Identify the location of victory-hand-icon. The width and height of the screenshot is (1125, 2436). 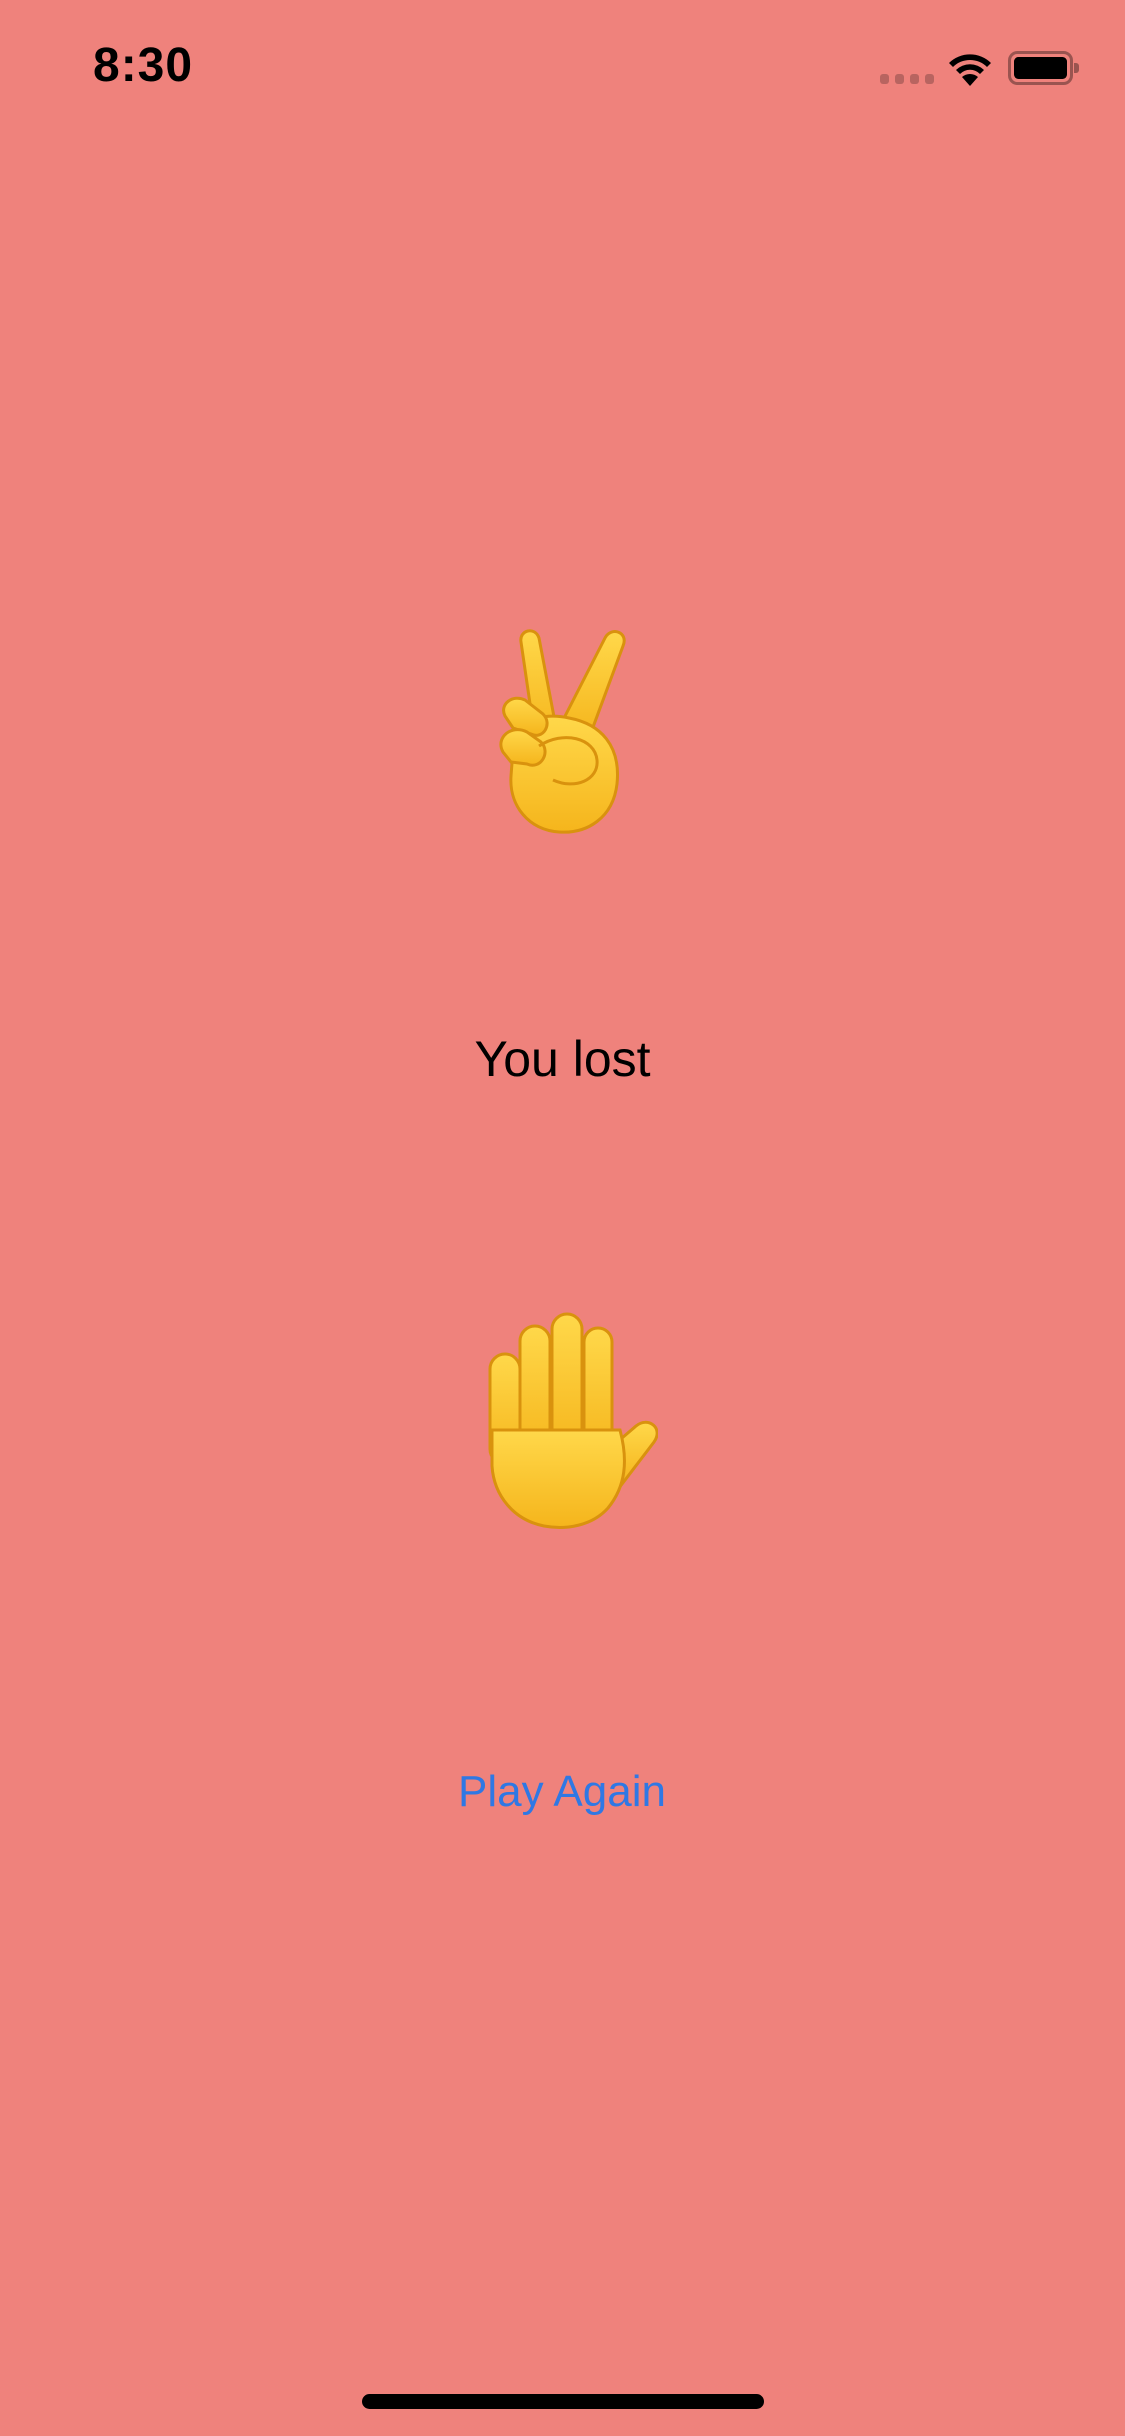
(562, 731).